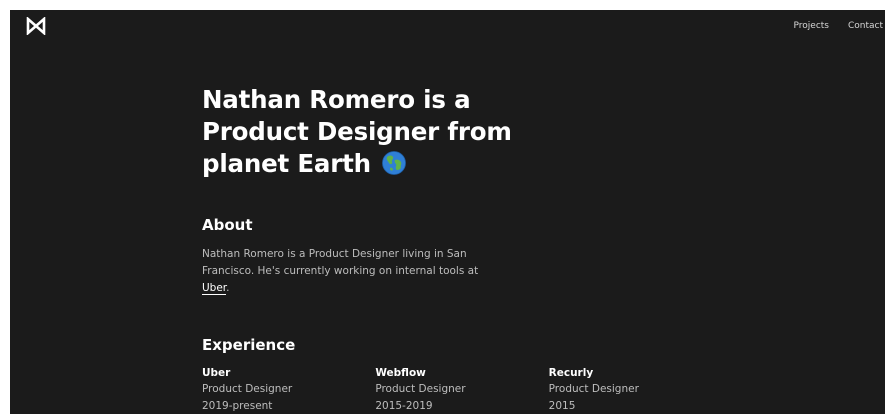  I want to click on experience-company: Recurly, so click(571, 373).